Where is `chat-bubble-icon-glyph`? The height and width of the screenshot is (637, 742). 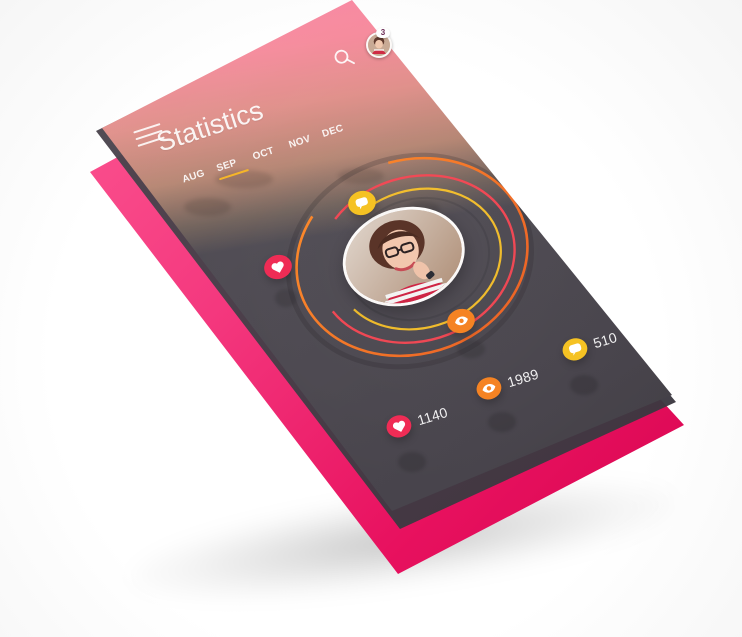
chat-bubble-icon-glyph is located at coordinates (574, 349).